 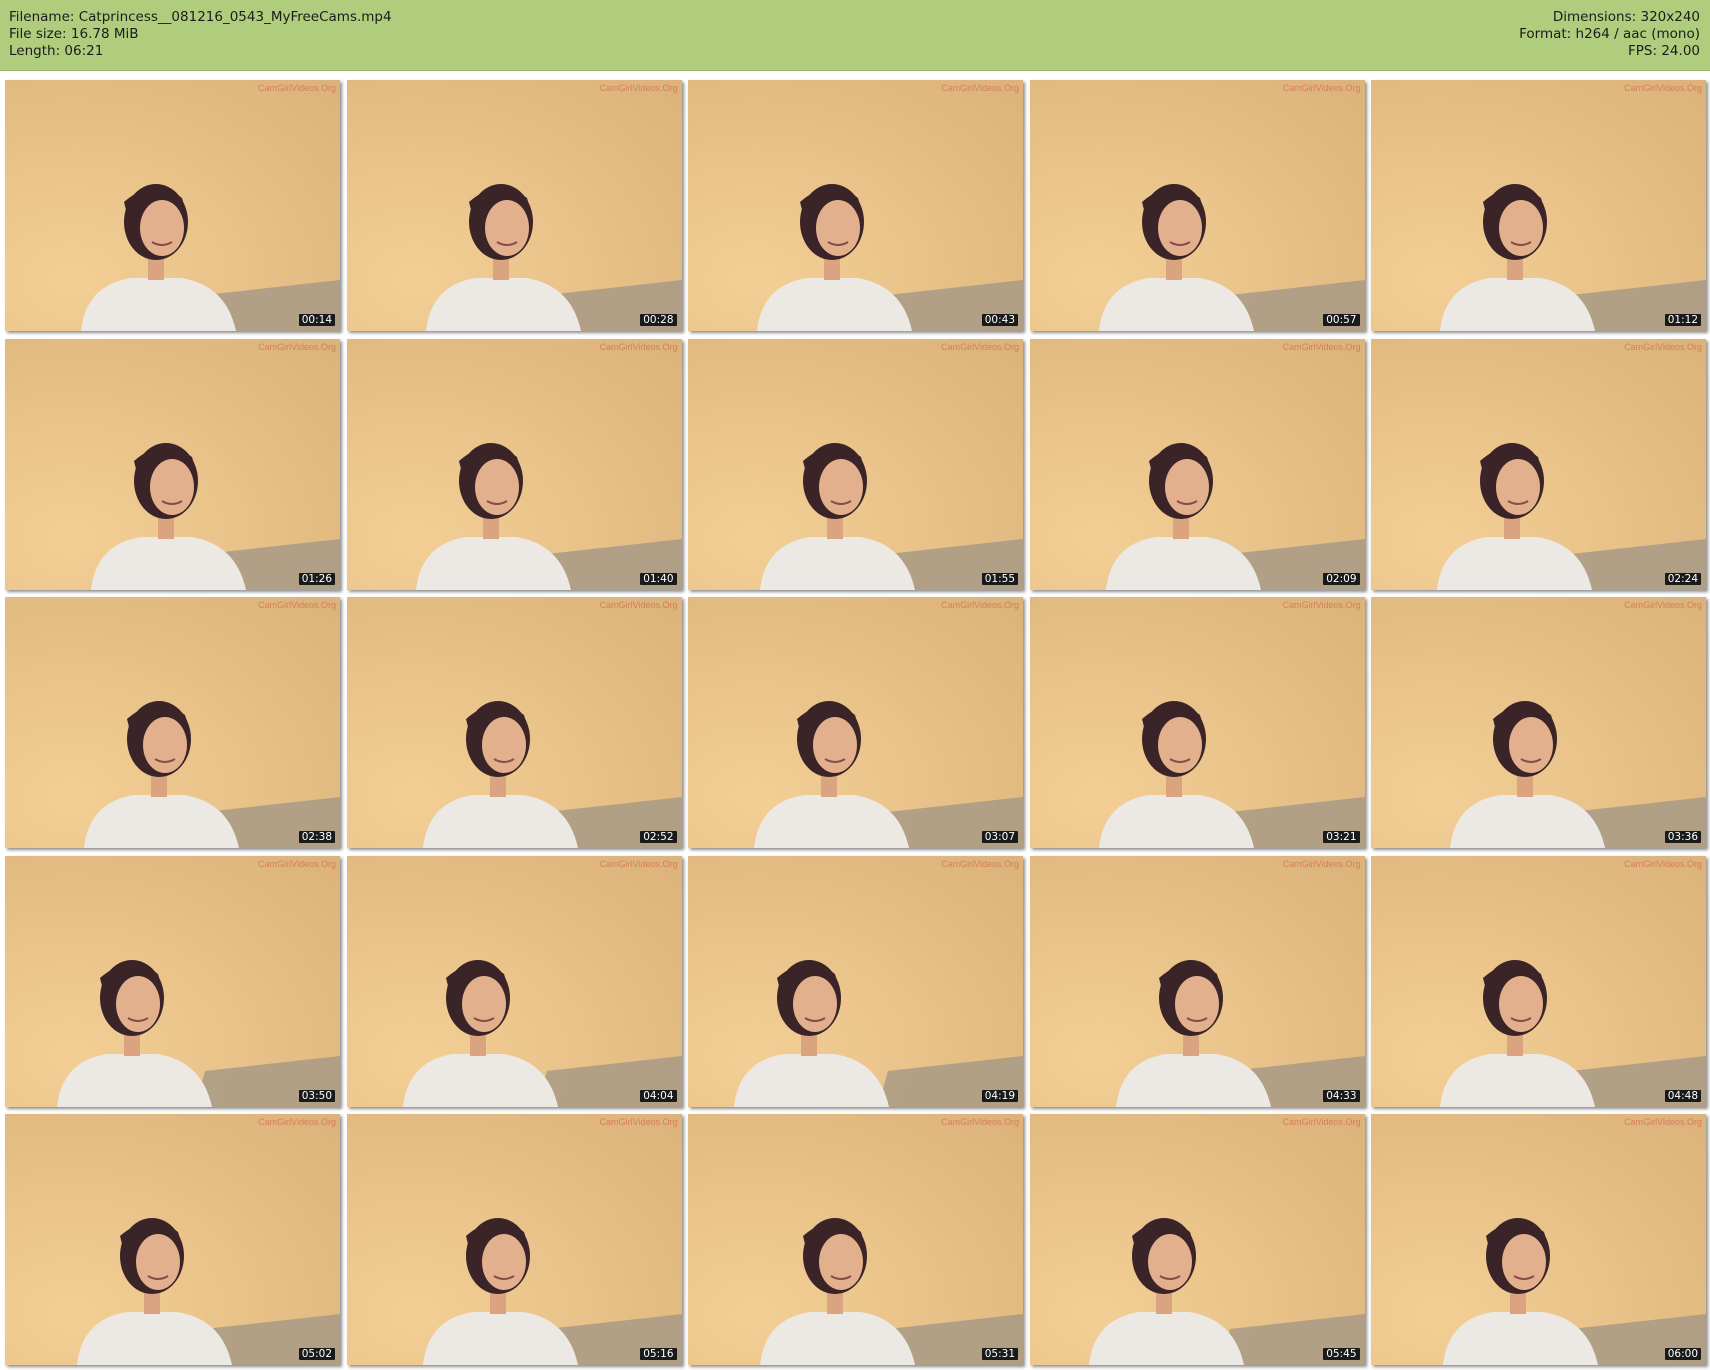 I want to click on video-frame-thumbnail: CamGirlVideos.Org 02:52, so click(x=514, y=722).